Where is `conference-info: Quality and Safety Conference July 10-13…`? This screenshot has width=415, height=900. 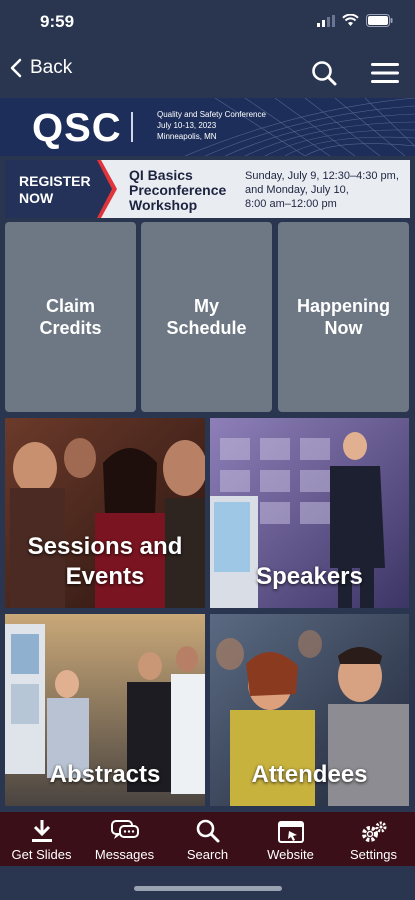 conference-info: Quality and Safety Conference July 10-13… is located at coordinates (211, 125).